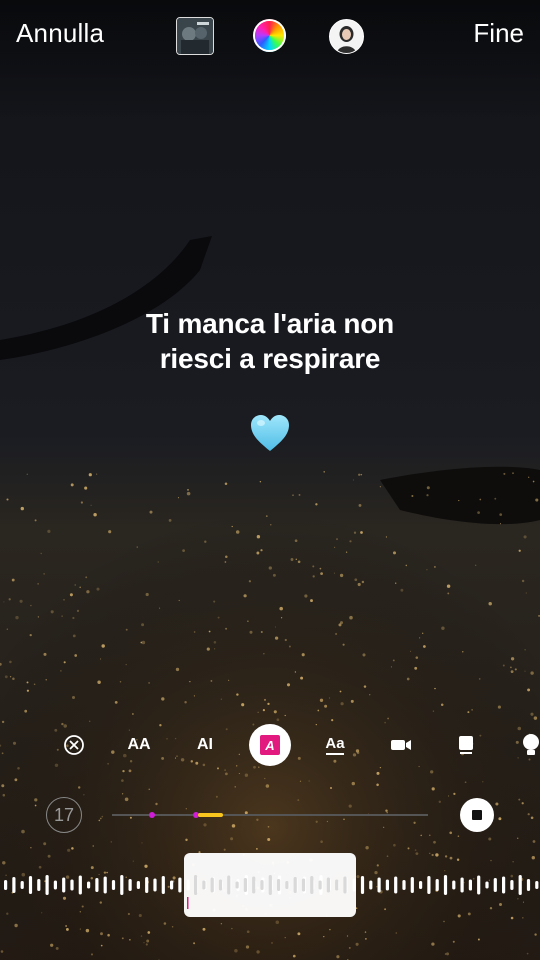  Describe the element at coordinates (466, 745) in the screenshot. I see `card-icon` at that location.